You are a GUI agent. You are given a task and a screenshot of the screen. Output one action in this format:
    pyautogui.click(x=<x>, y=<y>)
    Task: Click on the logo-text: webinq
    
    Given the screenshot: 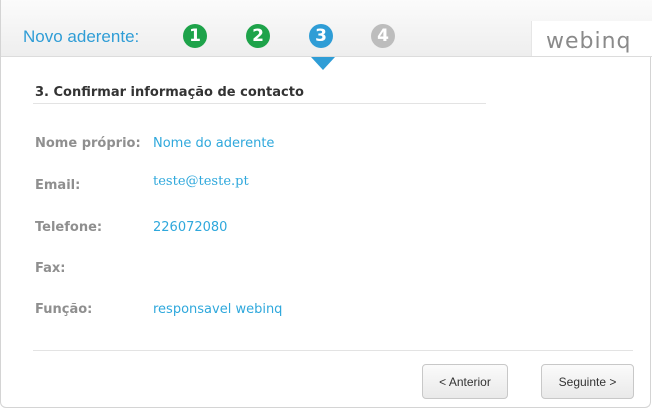 What is the action you would take?
    pyautogui.click(x=589, y=41)
    